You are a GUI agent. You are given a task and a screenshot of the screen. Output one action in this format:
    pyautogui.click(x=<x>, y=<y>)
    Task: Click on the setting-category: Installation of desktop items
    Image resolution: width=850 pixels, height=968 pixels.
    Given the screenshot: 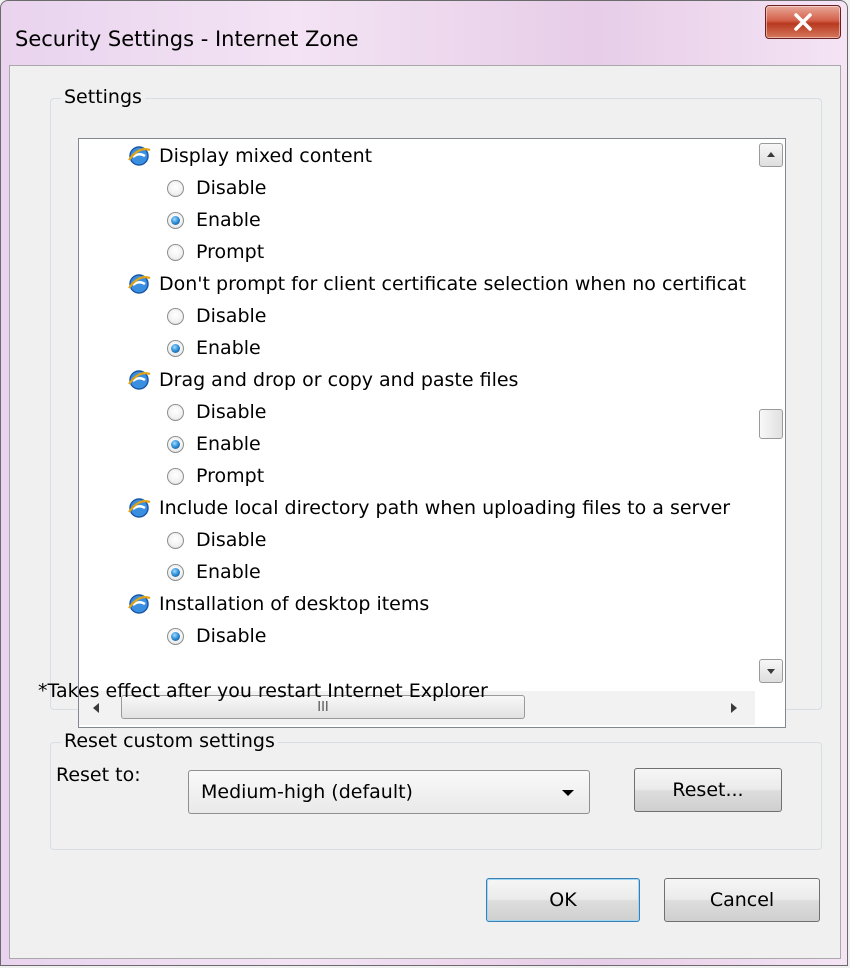 What is the action you would take?
    pyautogui.click(x=278, y=604)
    